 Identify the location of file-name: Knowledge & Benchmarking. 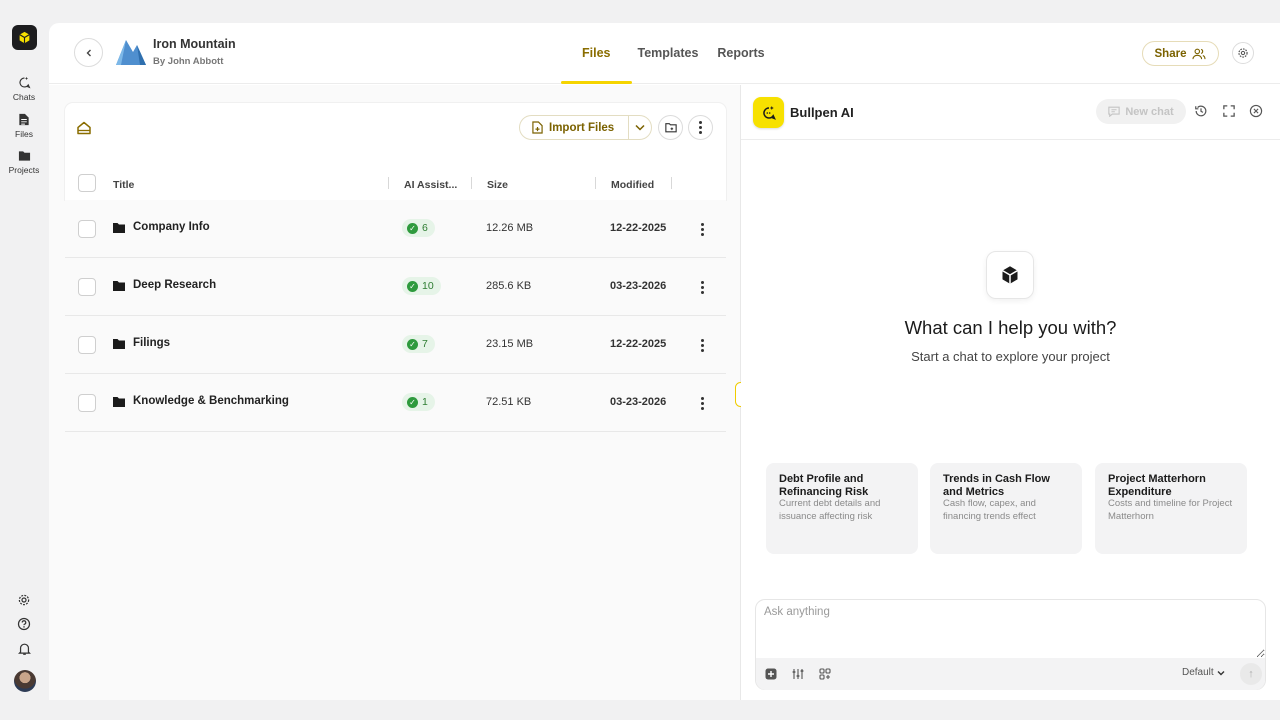
(211, 401).